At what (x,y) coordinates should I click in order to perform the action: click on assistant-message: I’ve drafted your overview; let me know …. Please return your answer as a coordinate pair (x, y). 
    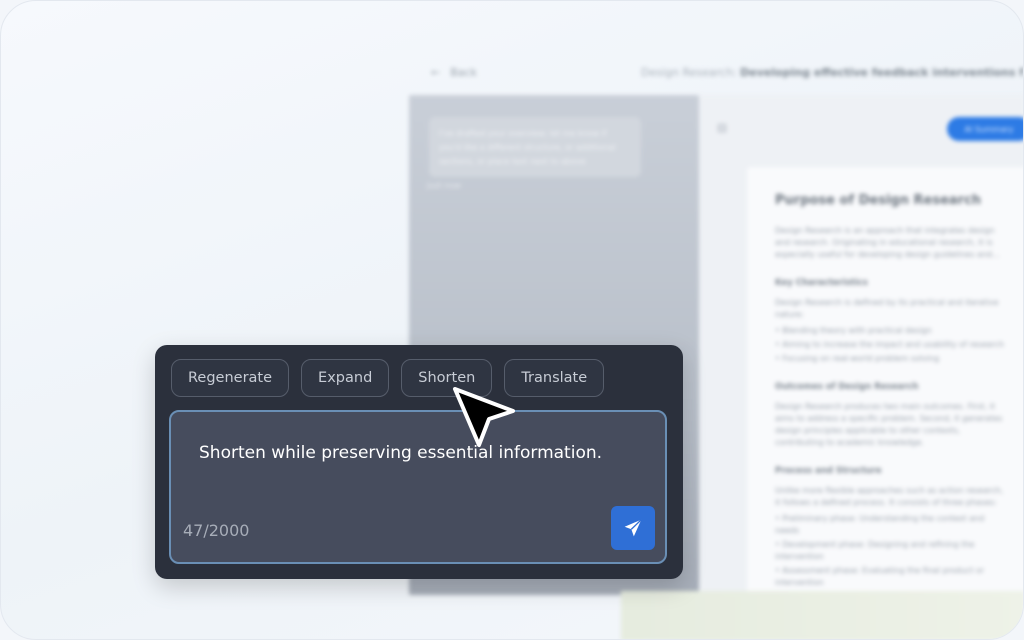
    Looking at the image, I should click on (535, 147).